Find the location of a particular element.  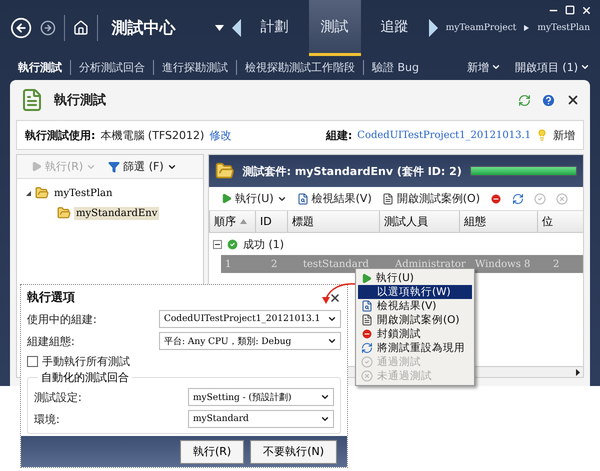

checkbox is located at coordinates (32, 361).